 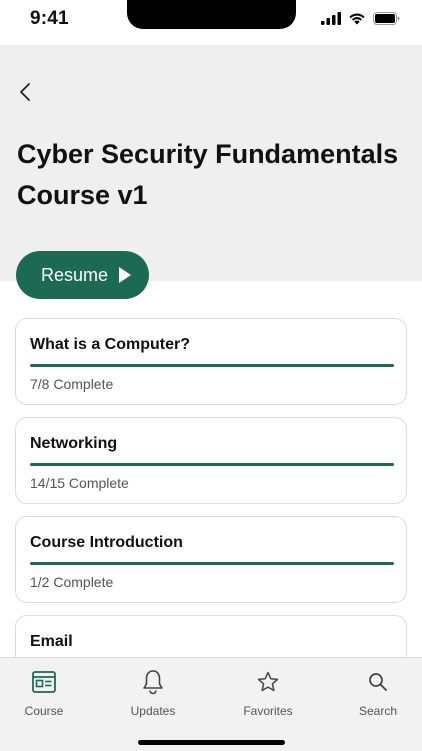 I want to click on module-title: Networking, so click(x=74, y=443).